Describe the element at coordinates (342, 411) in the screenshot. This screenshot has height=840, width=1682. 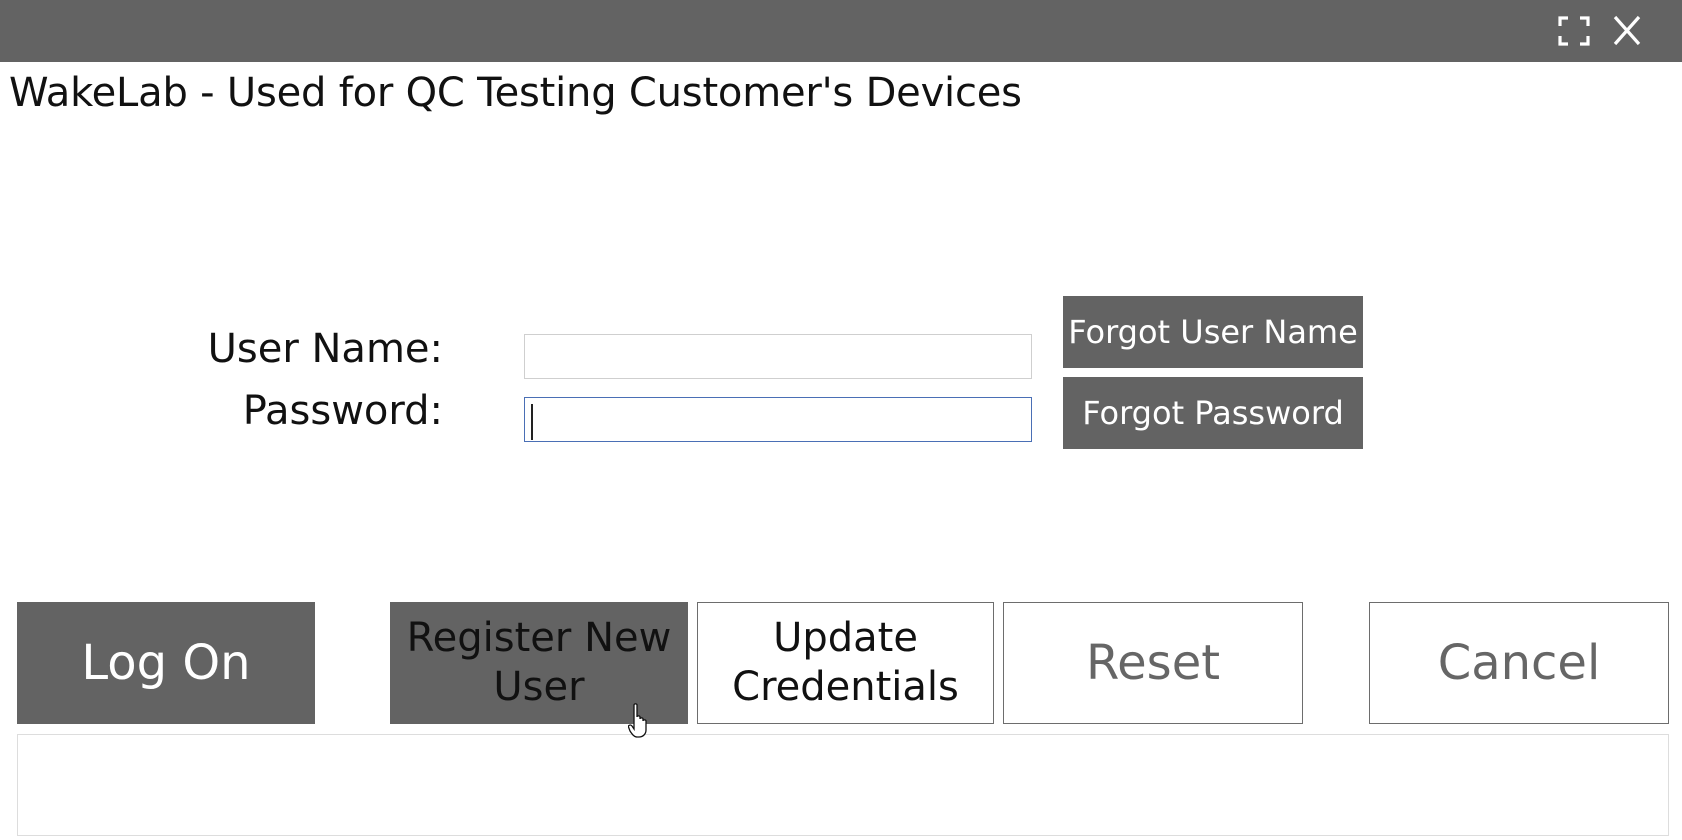
I see `password-label: Password:` at that location.